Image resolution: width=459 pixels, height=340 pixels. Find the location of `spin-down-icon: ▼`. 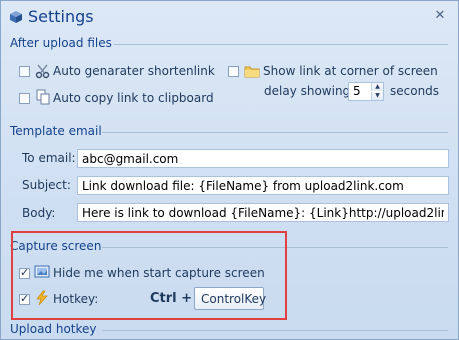

spin-down-icon: ▼ is located at coordinates (377, 96).